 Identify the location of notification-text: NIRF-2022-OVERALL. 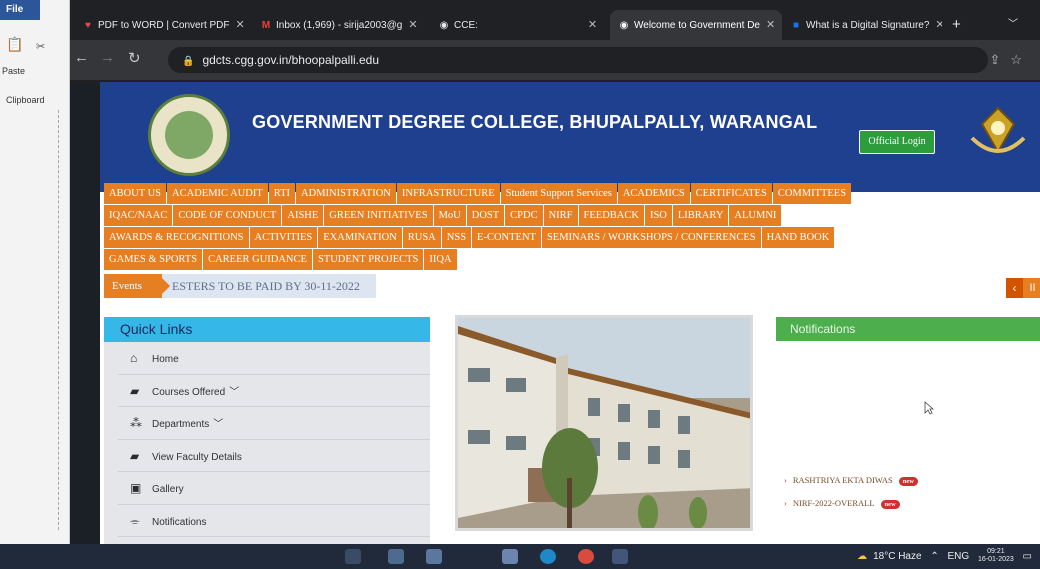
(834, 503).